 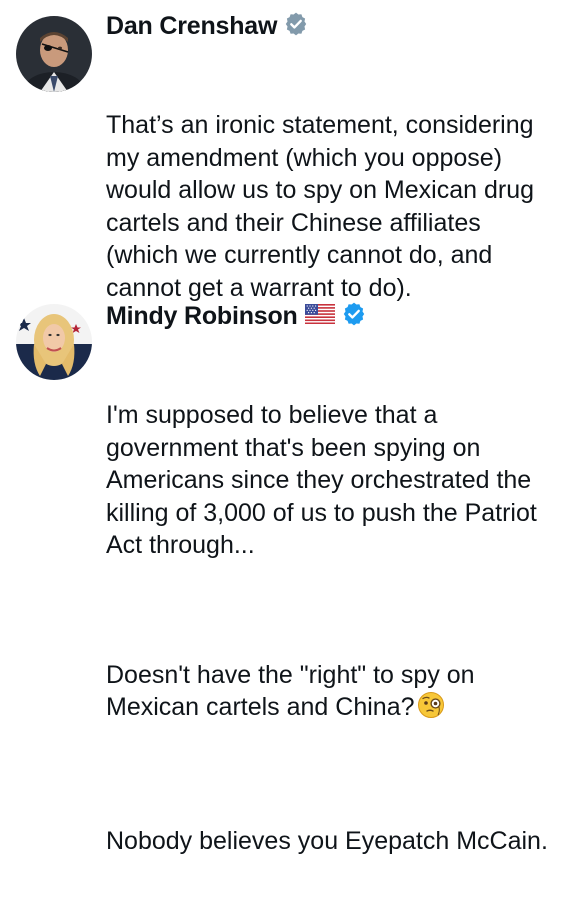 What do you see at coordinates (327, 840) in the screenshot?
I see `tweet-paragraph: Nobody believes you Eyepatch McCain.` at bounding box center [327, 840].